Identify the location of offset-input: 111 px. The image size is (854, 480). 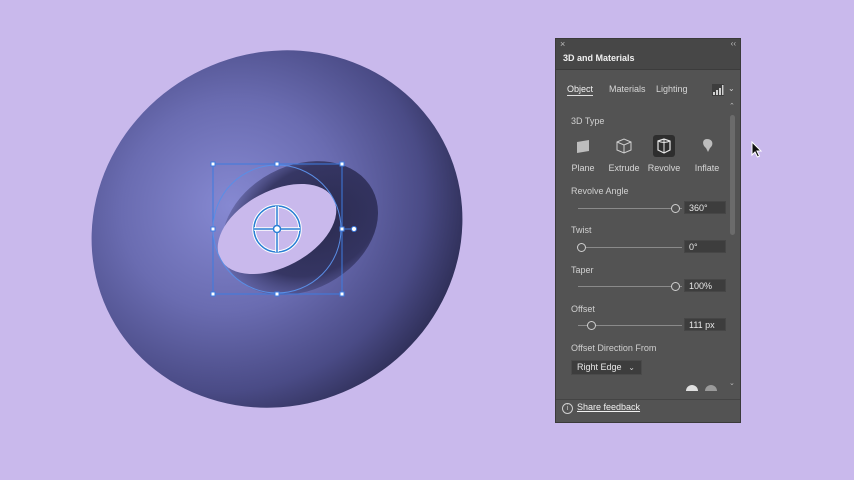
(705, 324).